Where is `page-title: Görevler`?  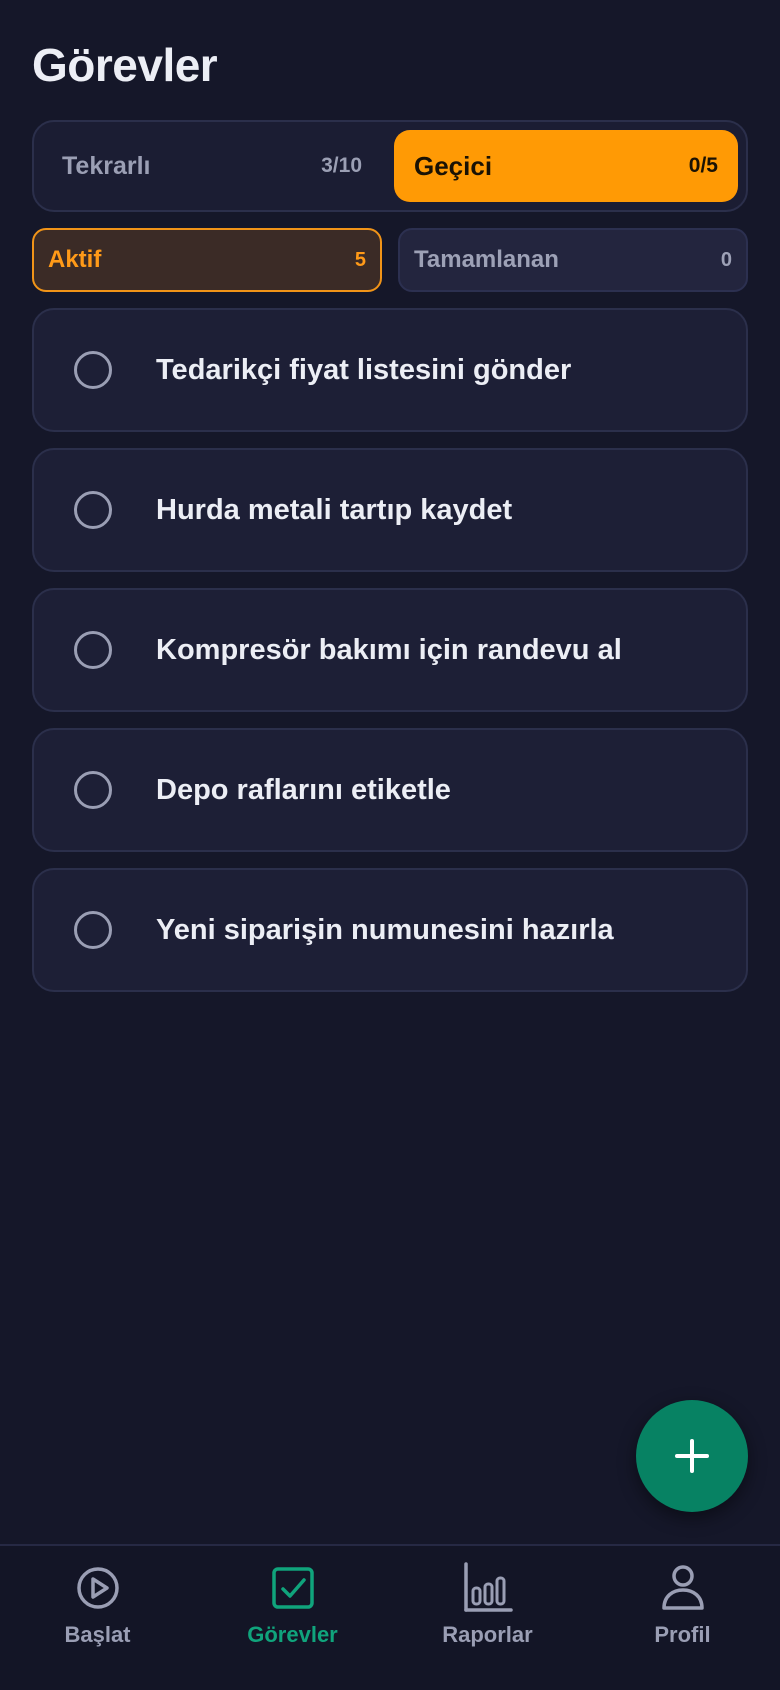 page-title: Görevler is located at coordinates (125, 65).